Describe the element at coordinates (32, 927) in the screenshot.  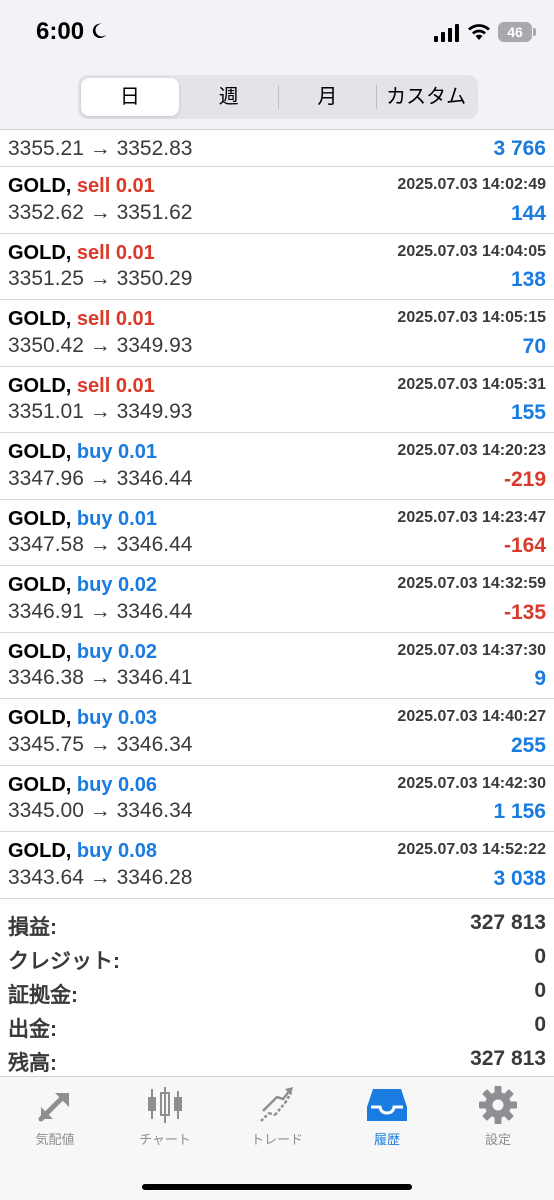
I see `summary-label: 損益:` at that location.